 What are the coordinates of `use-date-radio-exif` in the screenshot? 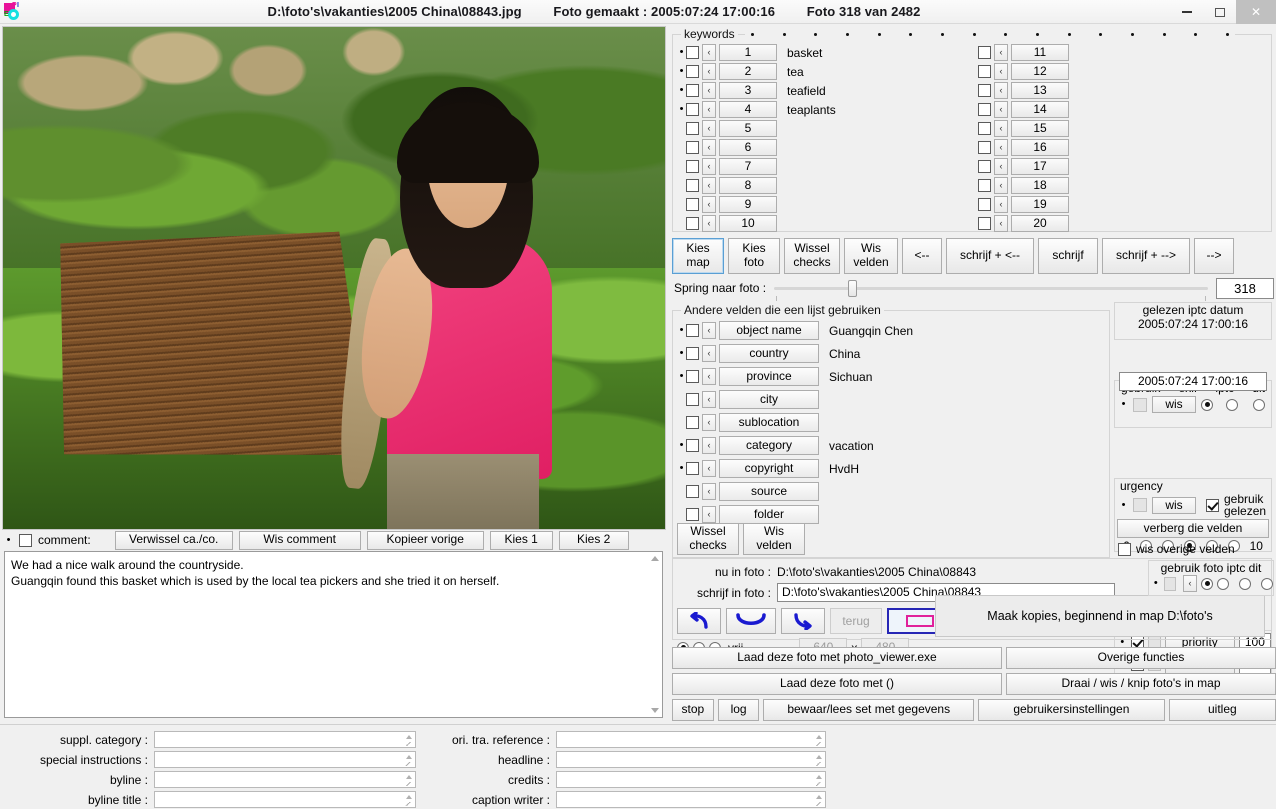 It's located at (1207, 404).